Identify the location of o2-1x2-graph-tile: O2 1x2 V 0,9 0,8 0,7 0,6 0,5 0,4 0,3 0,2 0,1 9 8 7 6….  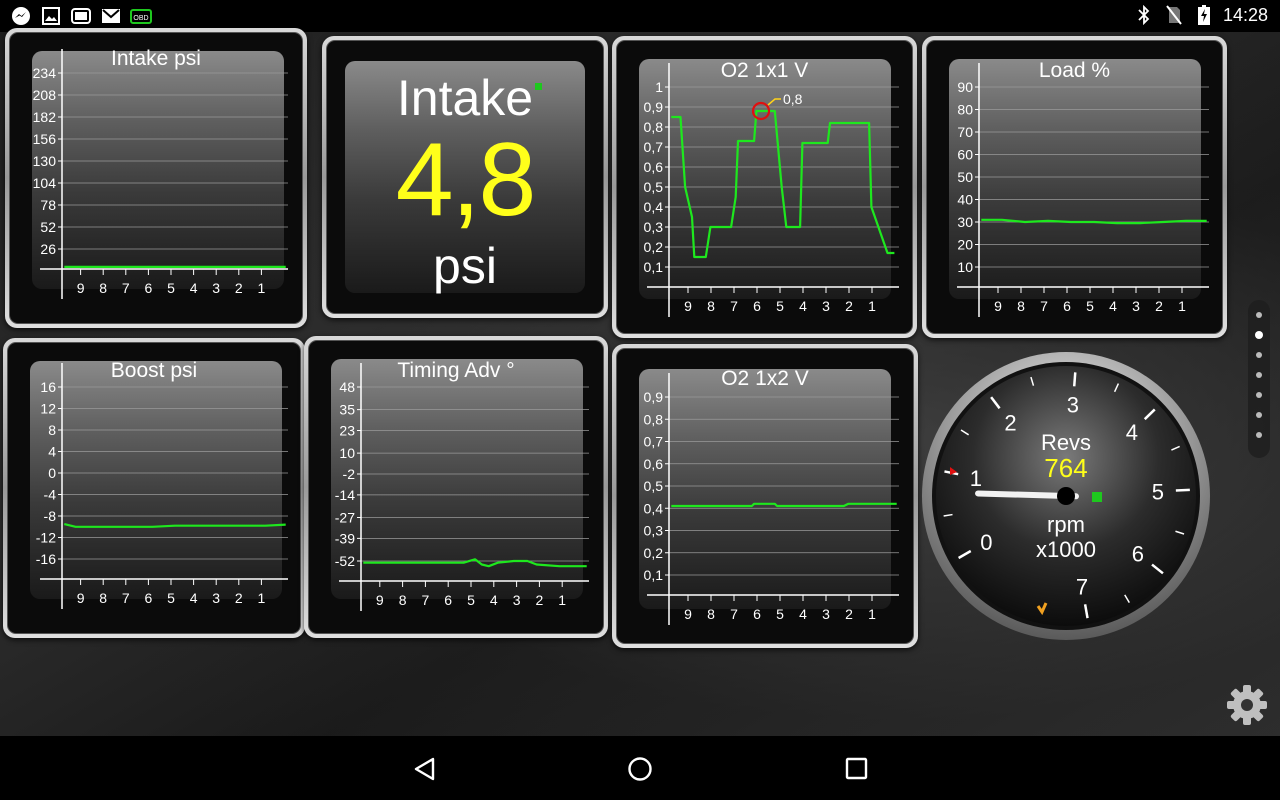
(765, 496).